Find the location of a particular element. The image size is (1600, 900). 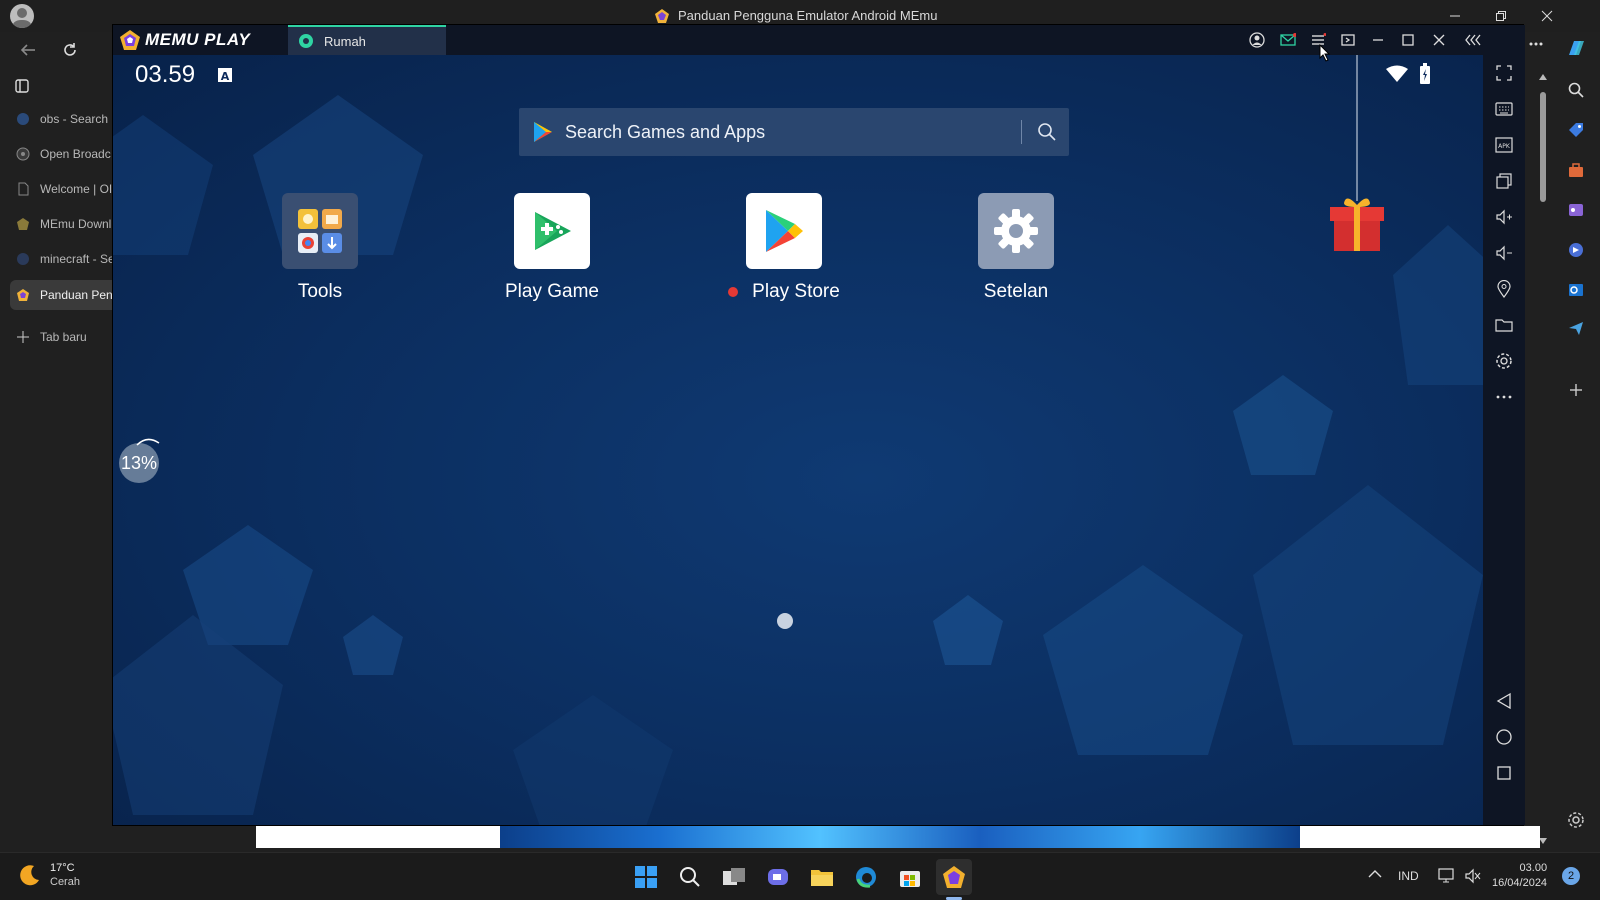

more-options-icon is located at coordinates (1536, 44).